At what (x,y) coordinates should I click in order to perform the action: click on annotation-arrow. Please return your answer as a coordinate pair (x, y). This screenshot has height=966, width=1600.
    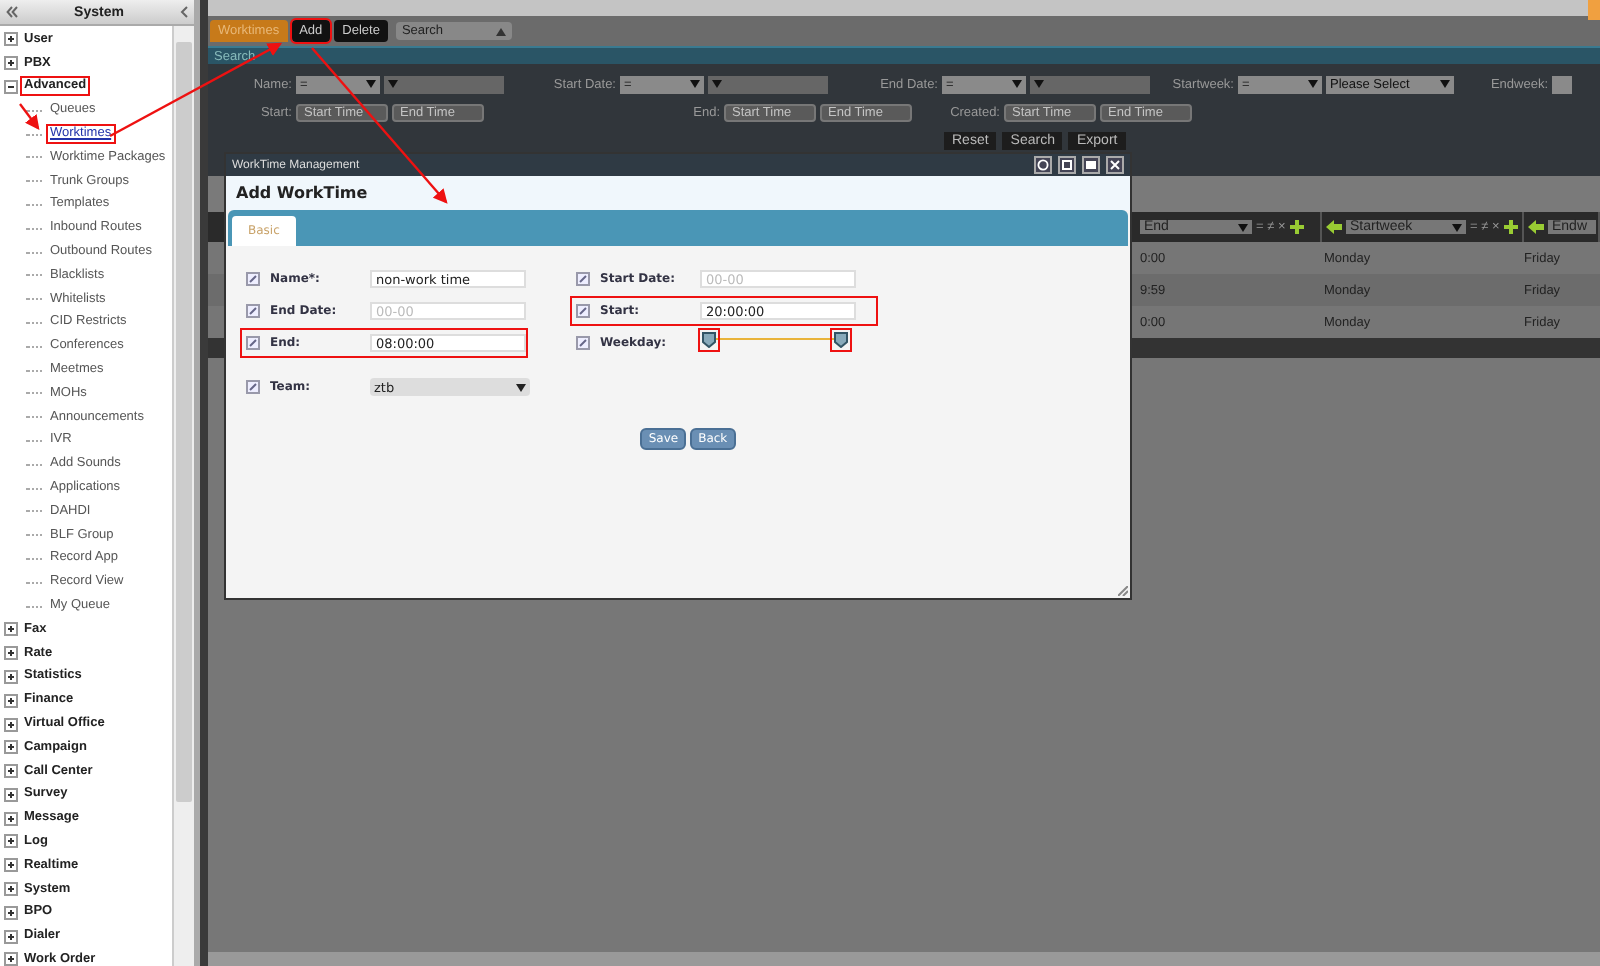
    Looking at the image, I should click on (29, 116).